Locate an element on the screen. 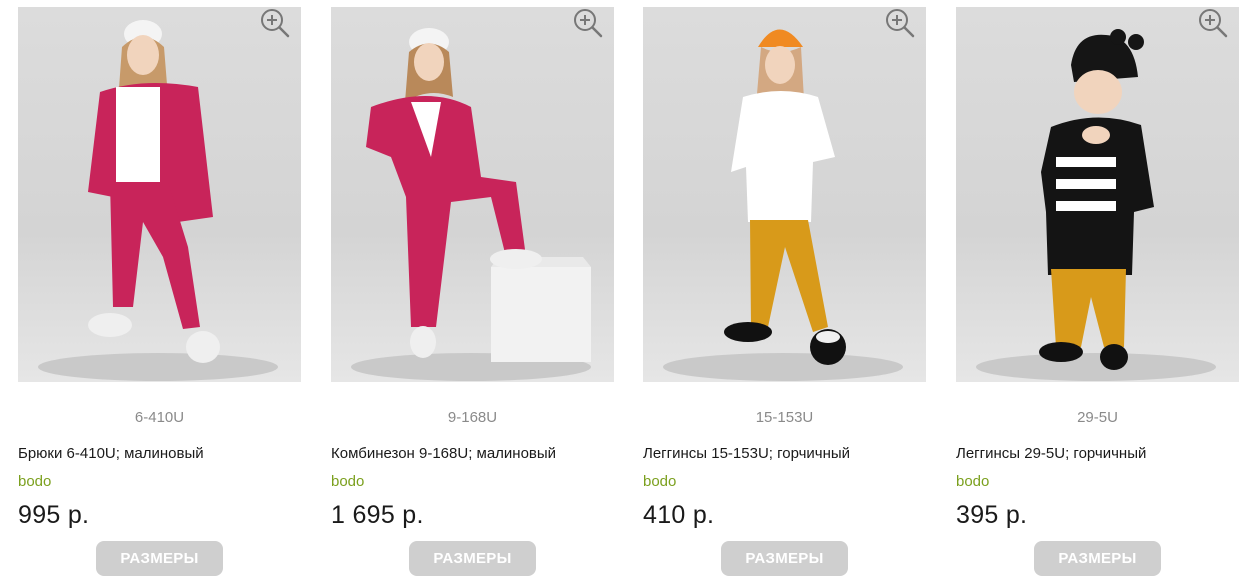 This screenshot has width=1247, height=581. product-sku: 9-168U is located at coordinates (472, 417).